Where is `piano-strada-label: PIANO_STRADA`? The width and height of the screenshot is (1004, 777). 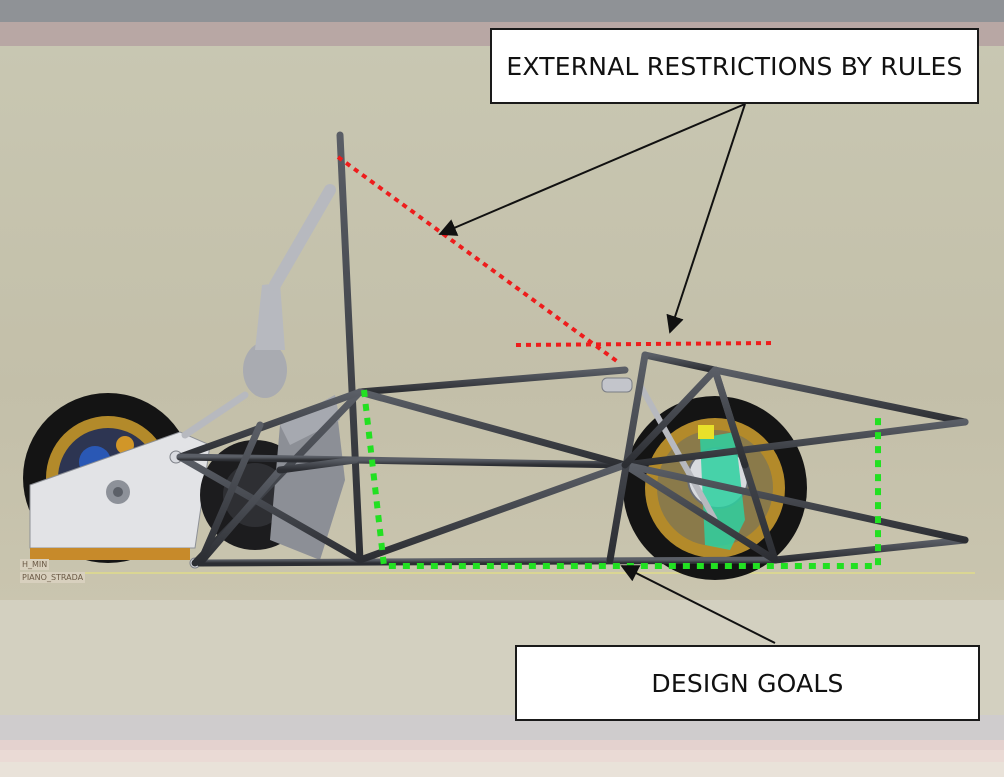 piano-strada-label: PIANO_STRADA is located at coordinates (53, 577).